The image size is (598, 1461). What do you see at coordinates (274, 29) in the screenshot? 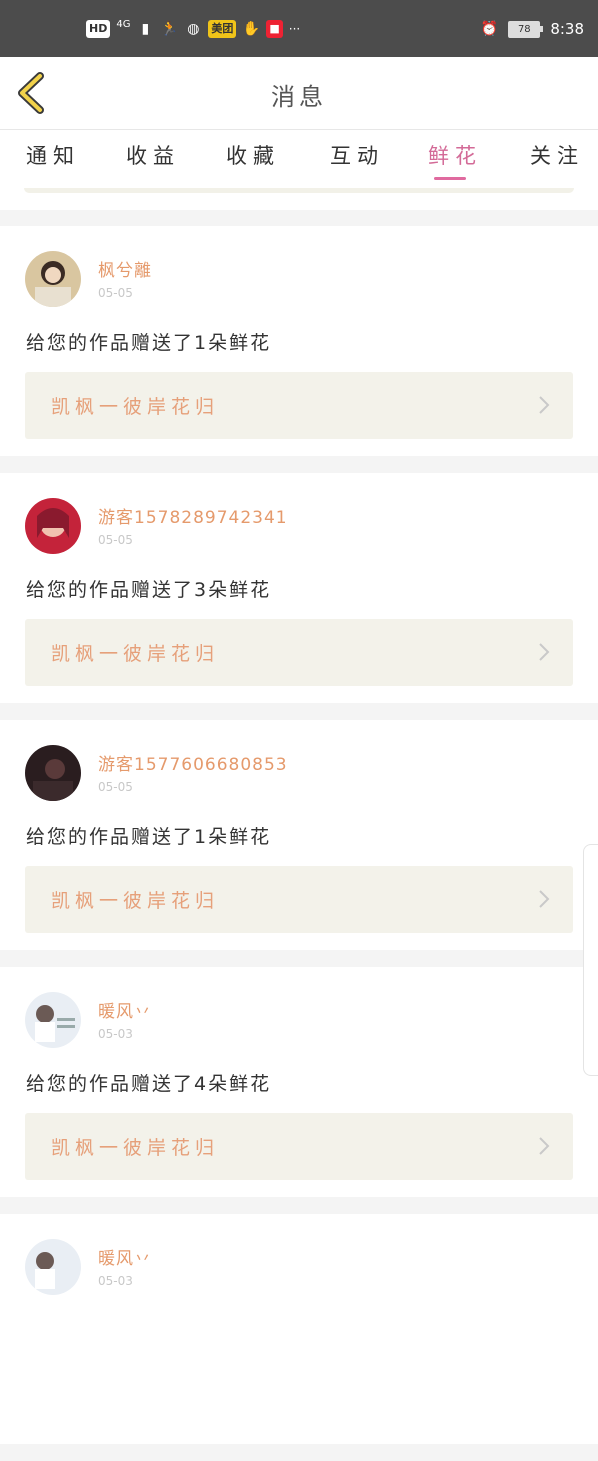
I see `book-app-icon: ■` at bounding box center [274, 29].